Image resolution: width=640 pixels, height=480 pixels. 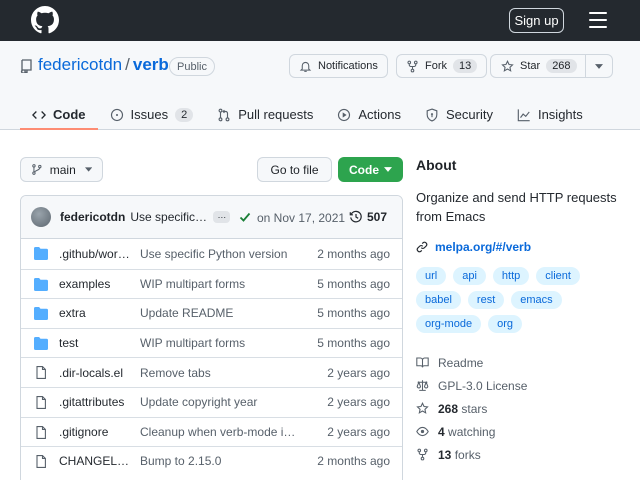 What do you see at coordinates (536, 20) in the screenshot?
I see `sign-up-button: Sign up` at bounding box center [536, 20].